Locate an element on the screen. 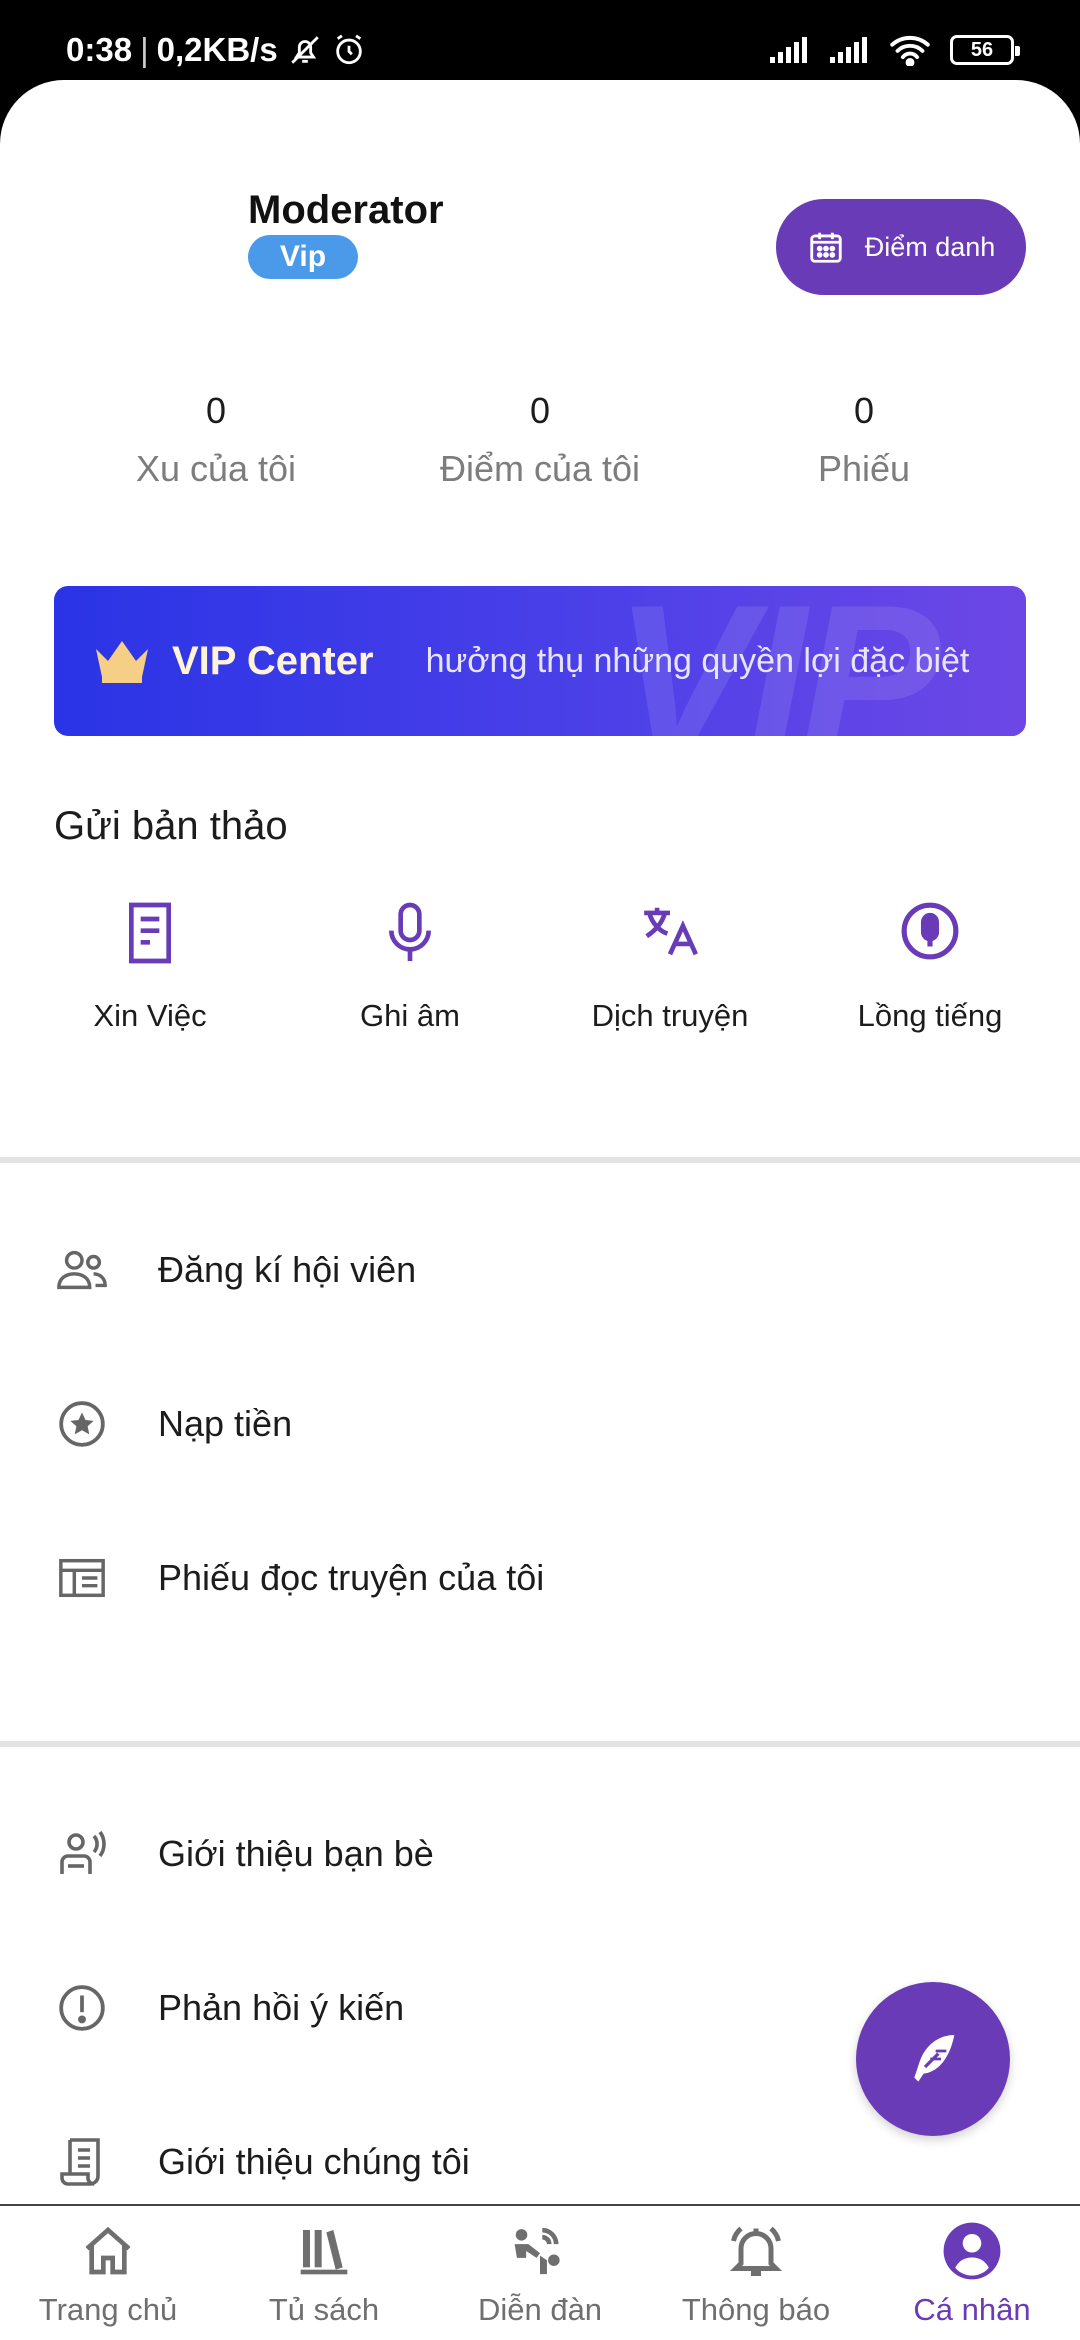  status-left: 0:38 | 0,2KB/s is located at coordinates (216, 50).